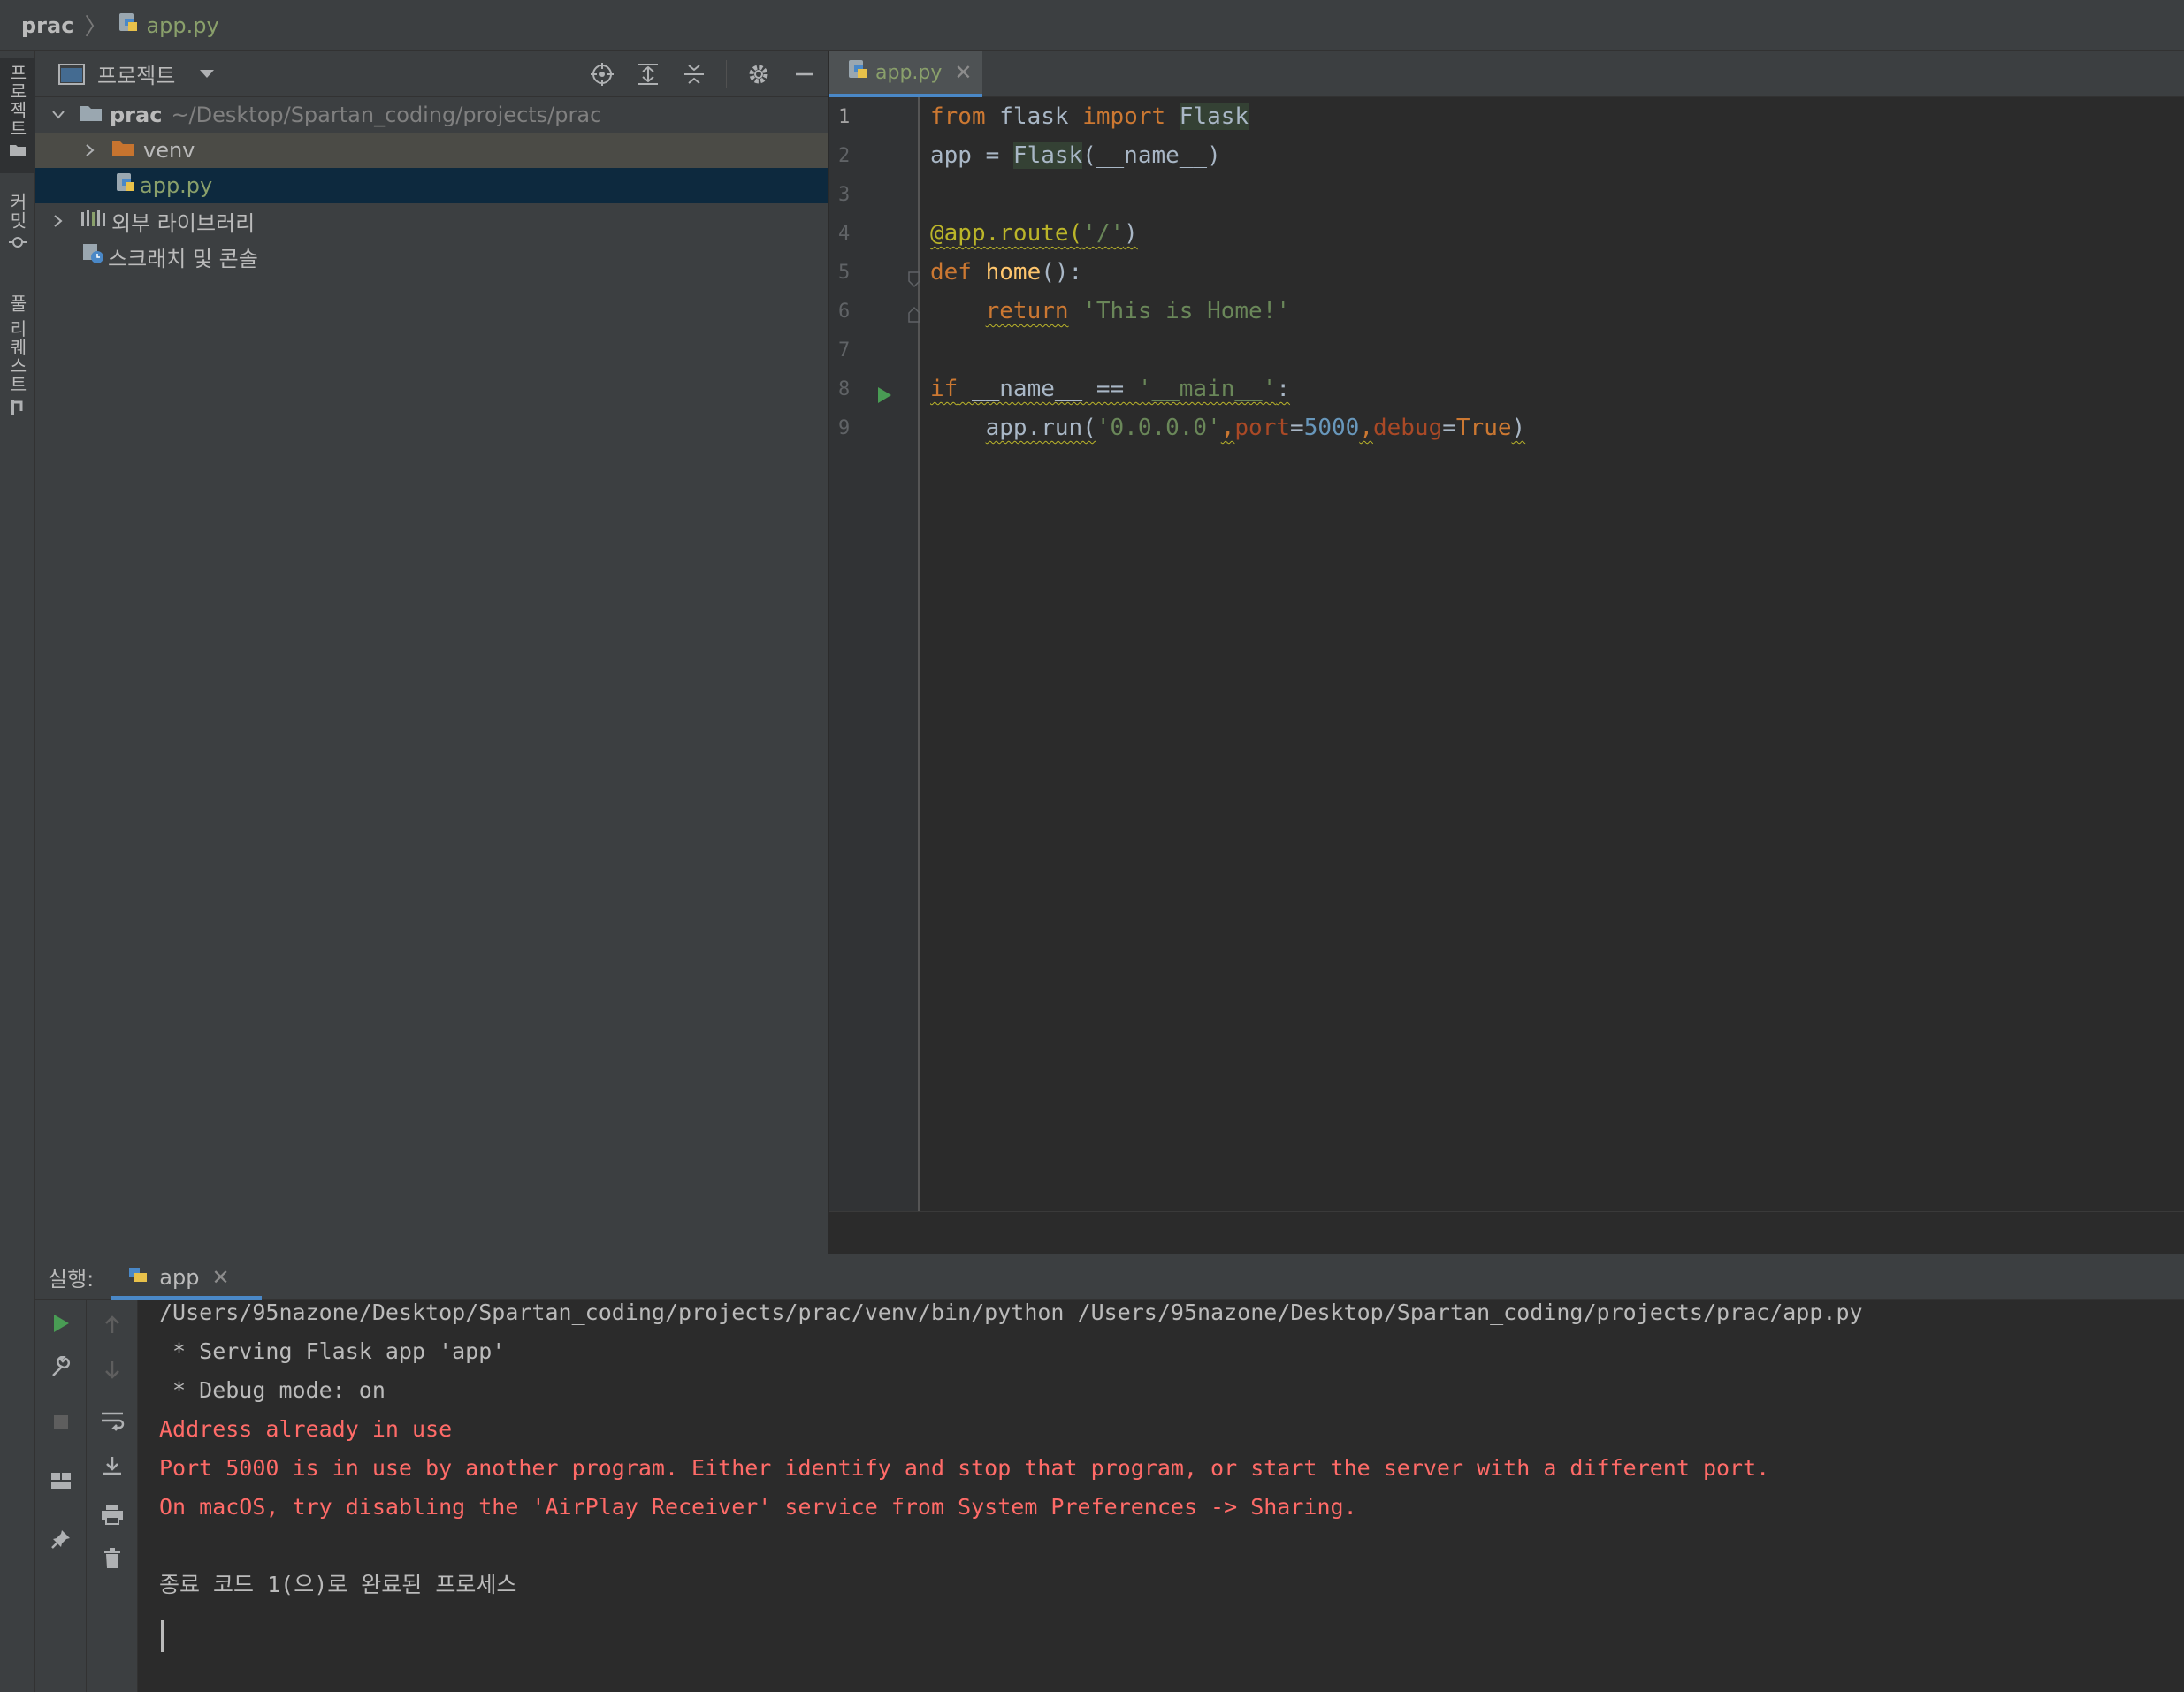  Describe the element at coordinates (1407, 428) in the screenshot. I see `code-token: debug` at that location.